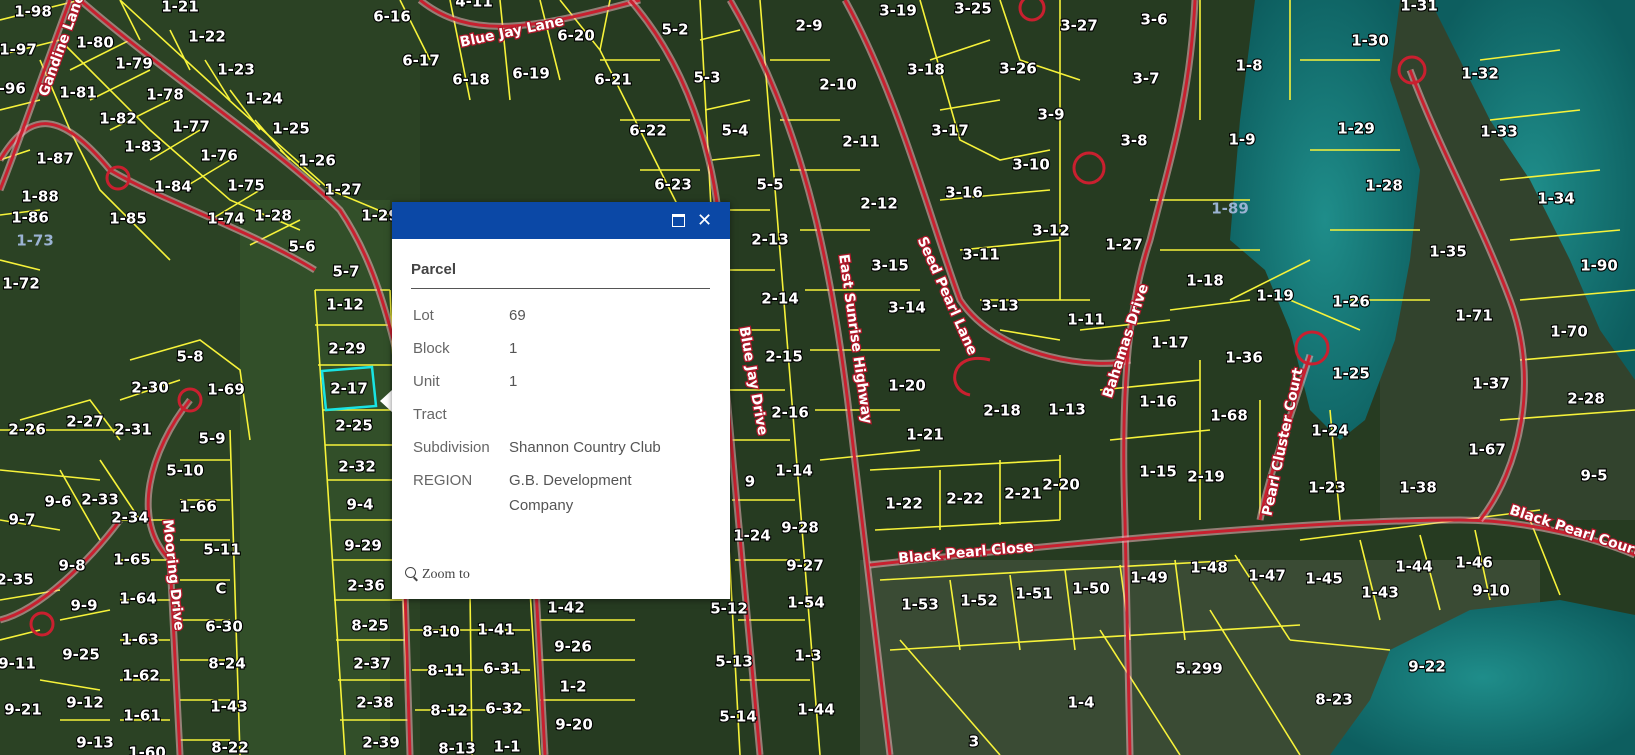 The image size is (1635, 755). Describe the element at coordinates (1170, 343) in the screenshot. I see `lot-label: 1-17` at that location.